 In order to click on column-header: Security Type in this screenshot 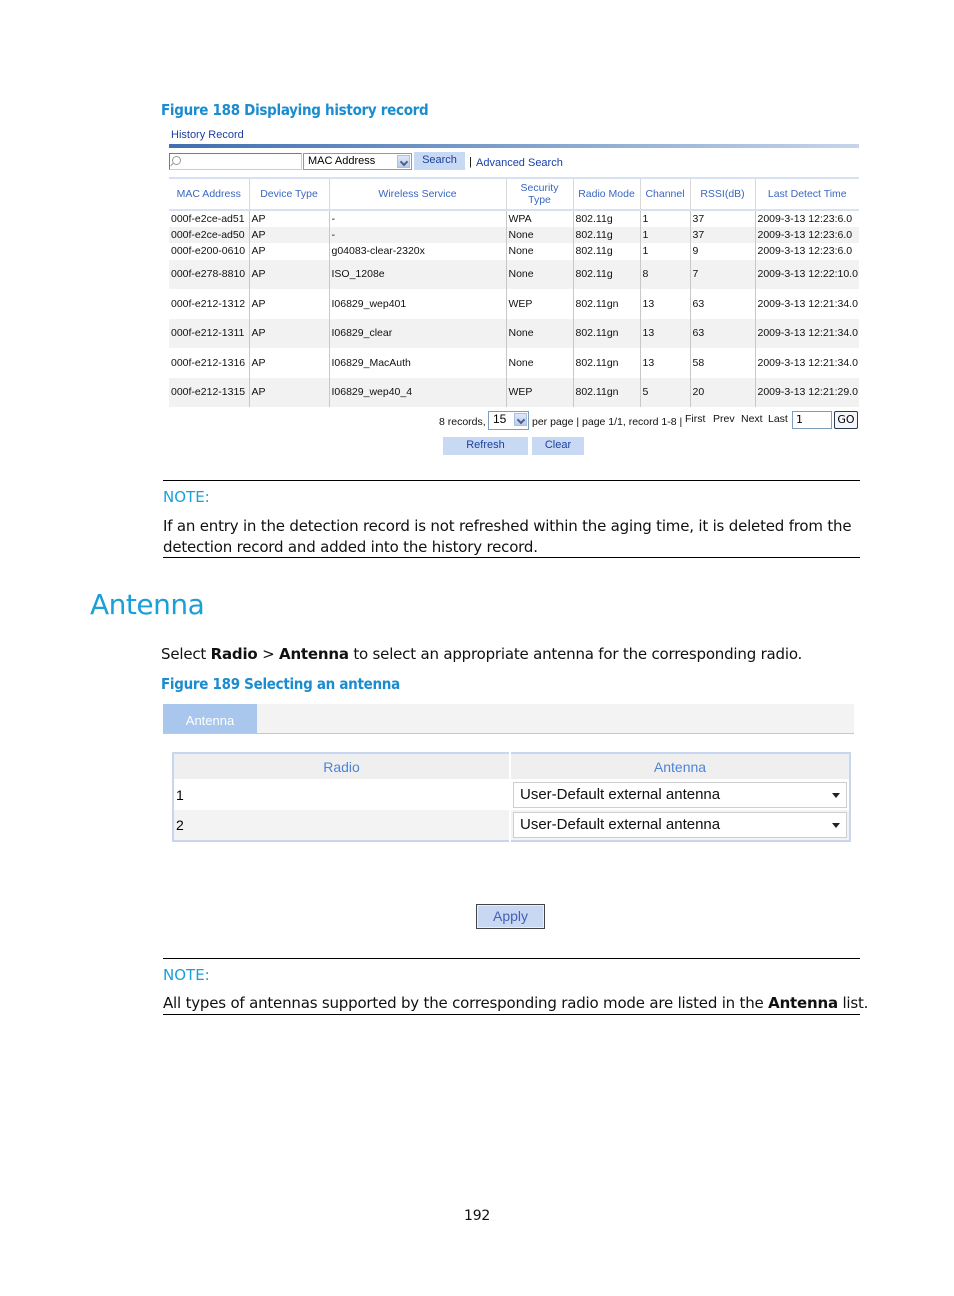, I will do `click(539, 194)`.